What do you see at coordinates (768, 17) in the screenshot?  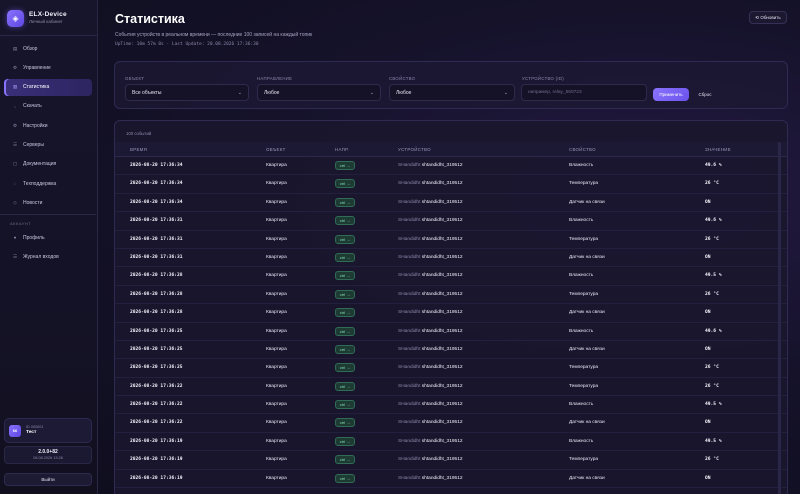 I see `refresh-button: ⟲ Обновить` at bounding box center [768, 17].